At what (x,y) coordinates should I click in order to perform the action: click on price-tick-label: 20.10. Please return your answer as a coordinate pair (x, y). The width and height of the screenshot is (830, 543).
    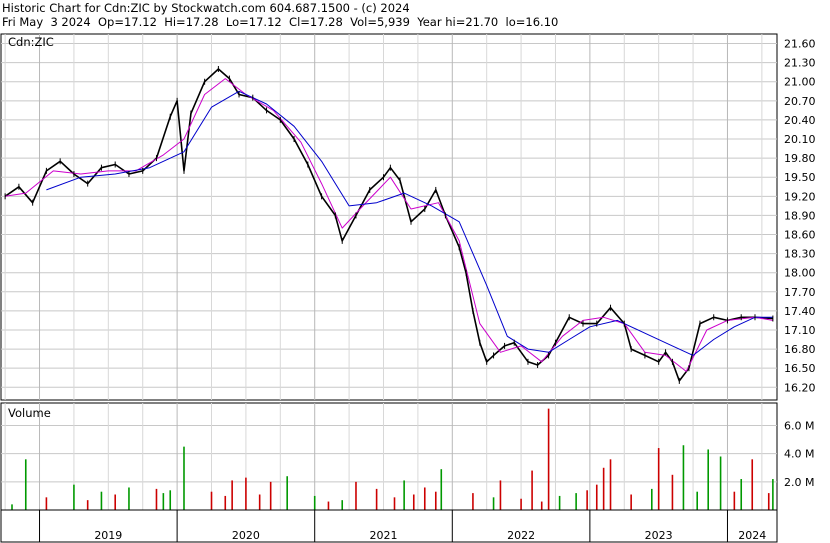
    Looking at the image, I should click on (800, 139).